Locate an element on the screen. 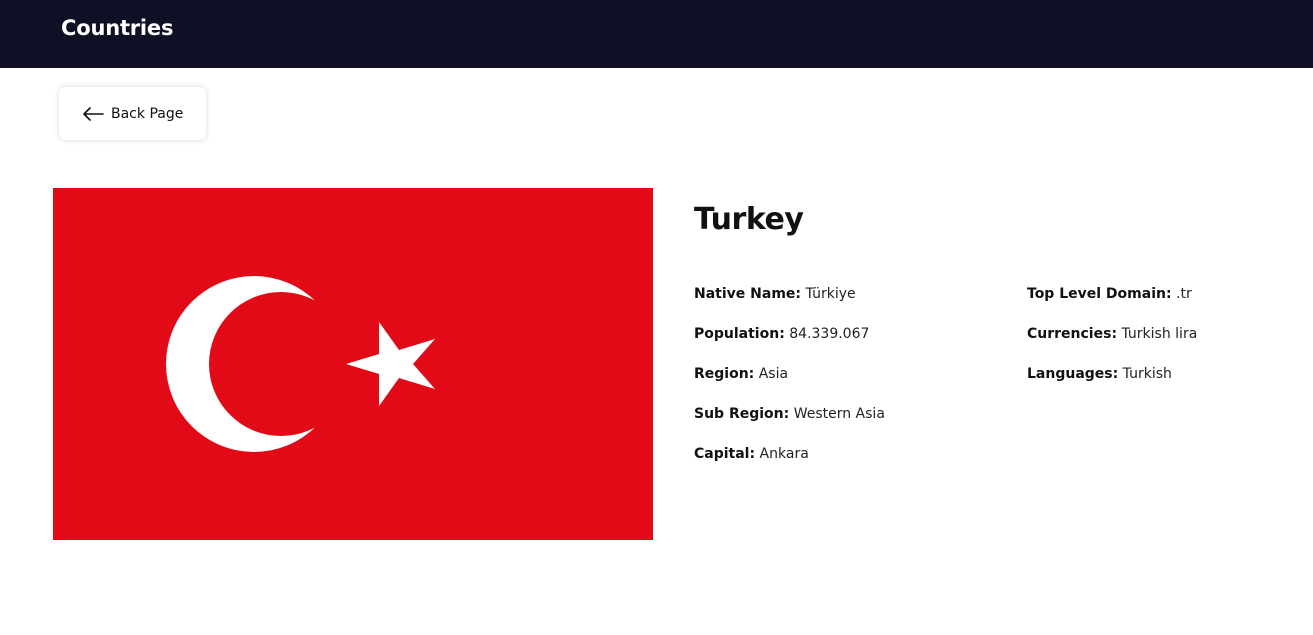 The height and width of the screenshot is (635, 1313). detail-currencies: Currencies: Turkish lira is located at coordinates (1112, 346).